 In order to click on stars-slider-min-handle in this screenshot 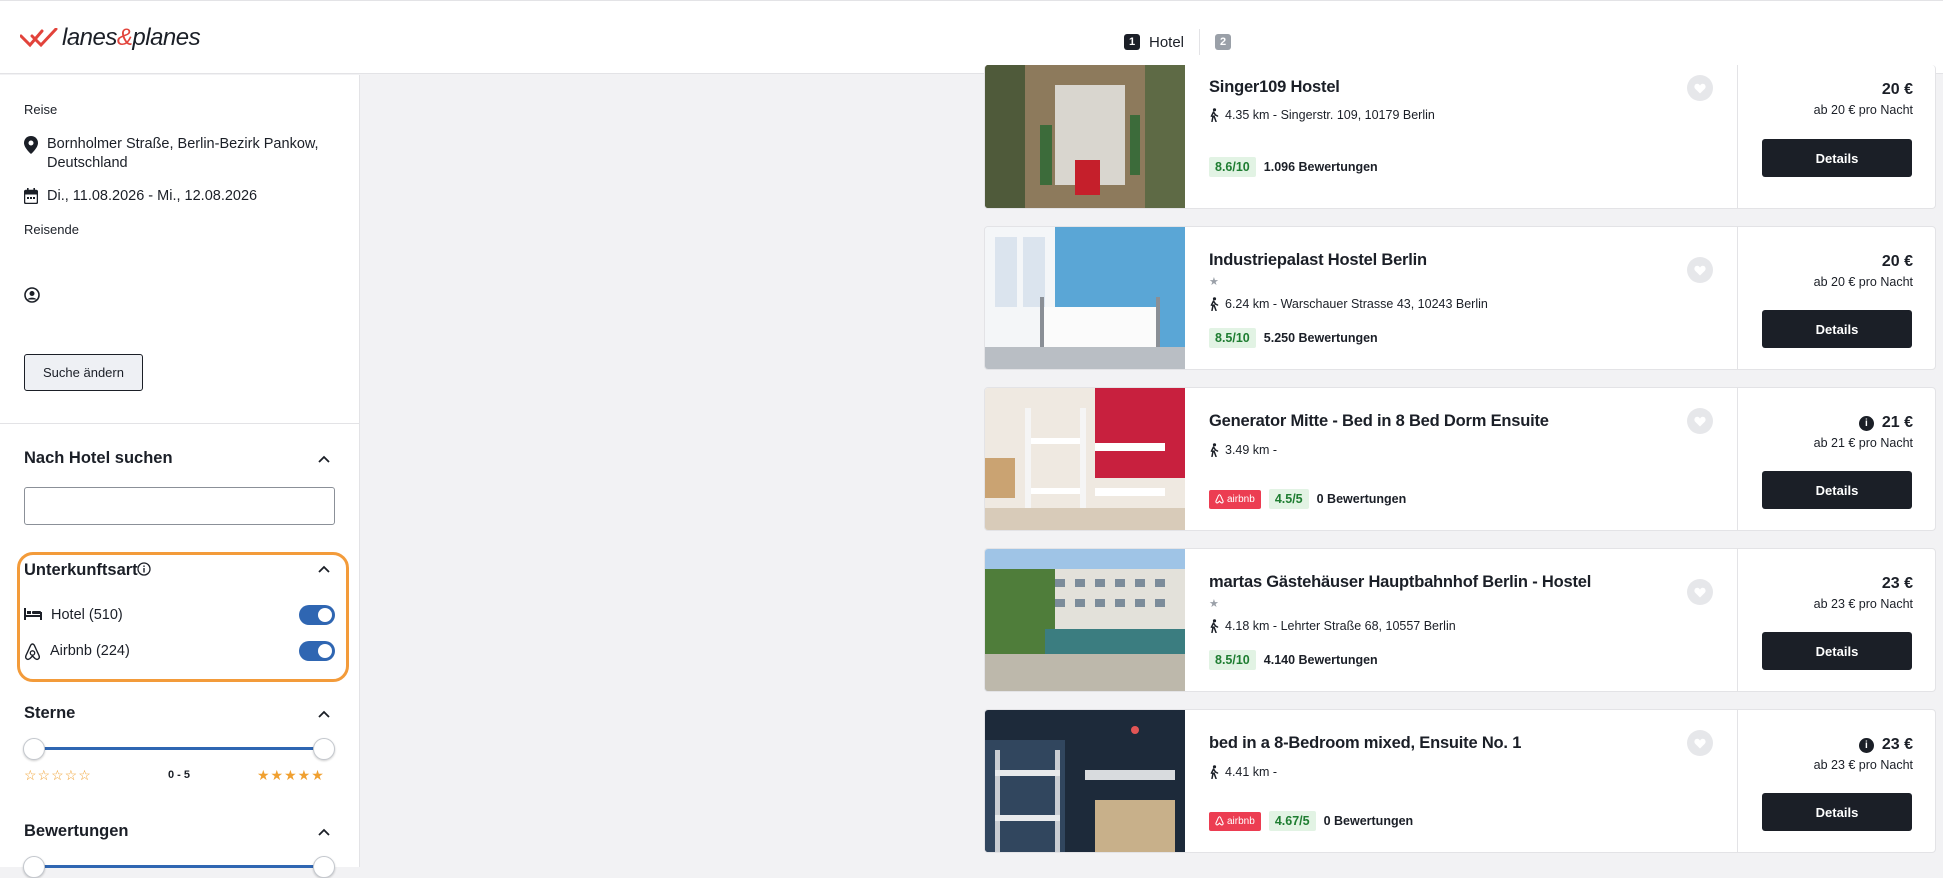, I will do `click(34, 749)`.